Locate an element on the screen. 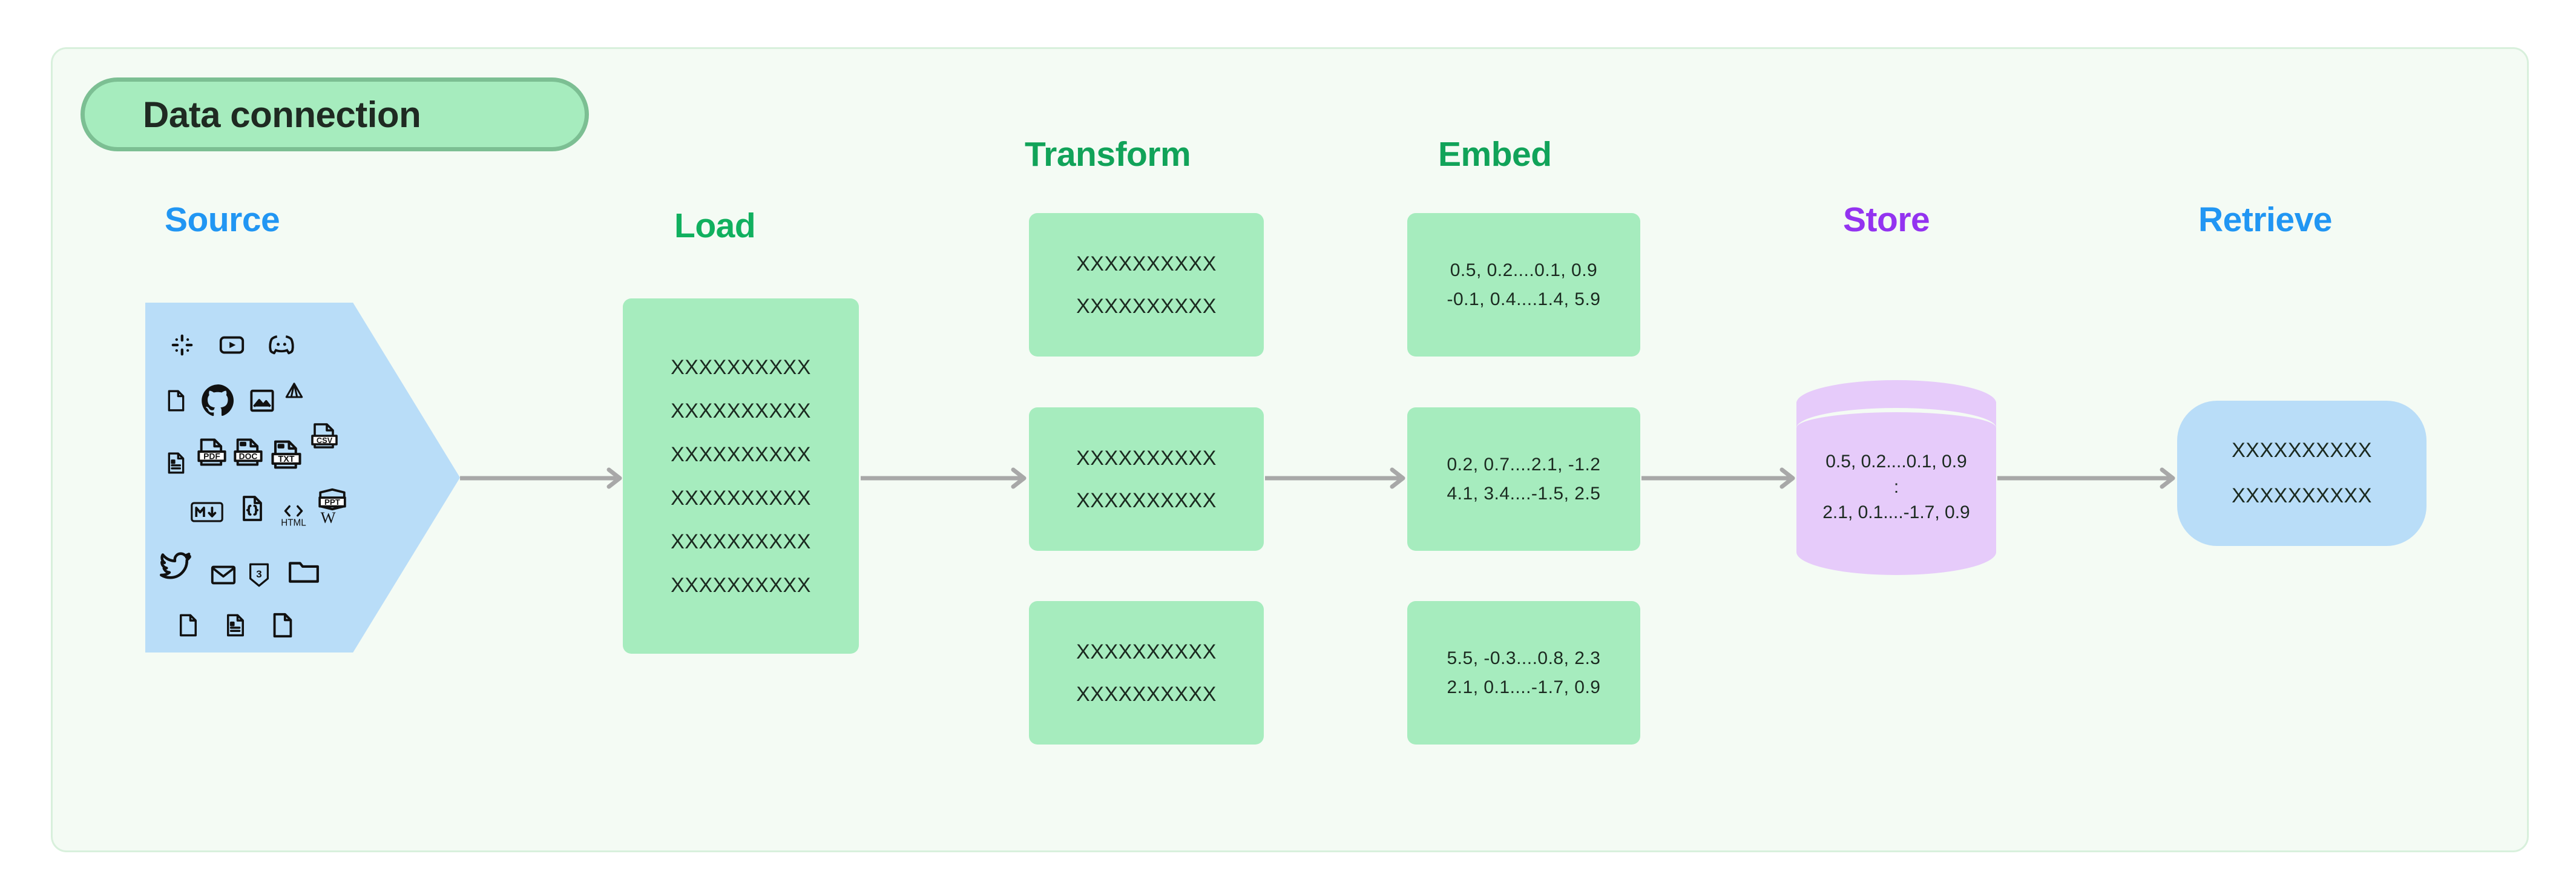 Image resolution: width=2576 pixels, height=891 pixels. stage-label-load: Load is located at coordinates (715, 226).